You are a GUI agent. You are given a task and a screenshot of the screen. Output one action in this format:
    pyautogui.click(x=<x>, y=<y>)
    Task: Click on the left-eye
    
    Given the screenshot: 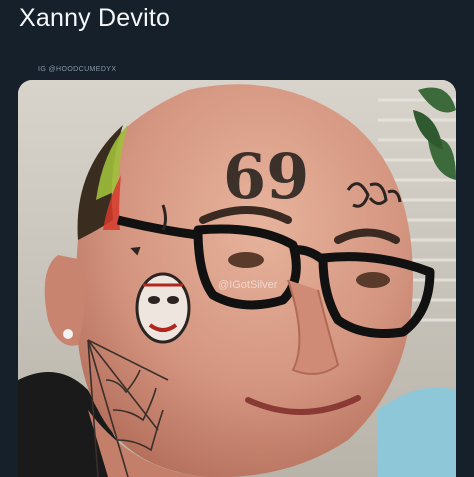 What is the action you would take?
    pyautogui.click(x=246, y=260)
    